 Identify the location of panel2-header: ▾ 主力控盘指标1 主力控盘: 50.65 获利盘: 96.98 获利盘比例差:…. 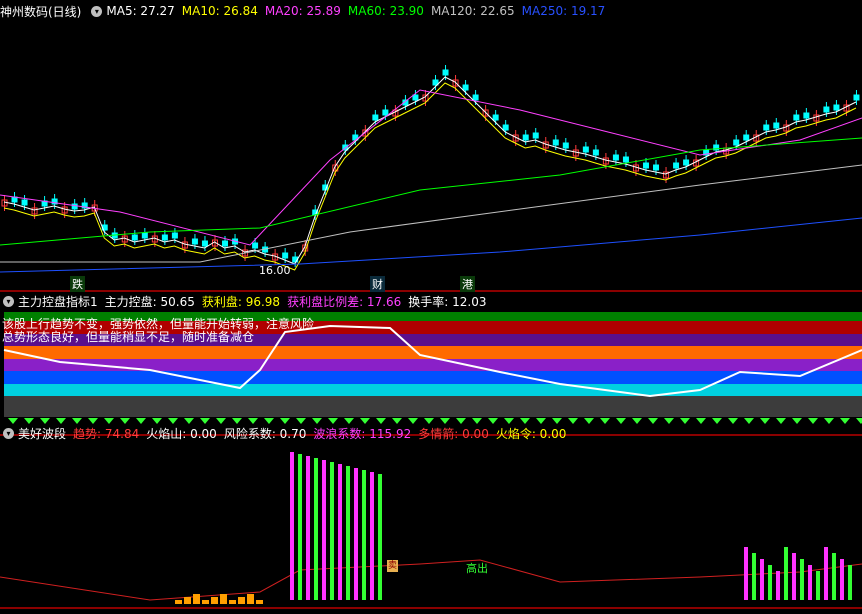
(247, 301).